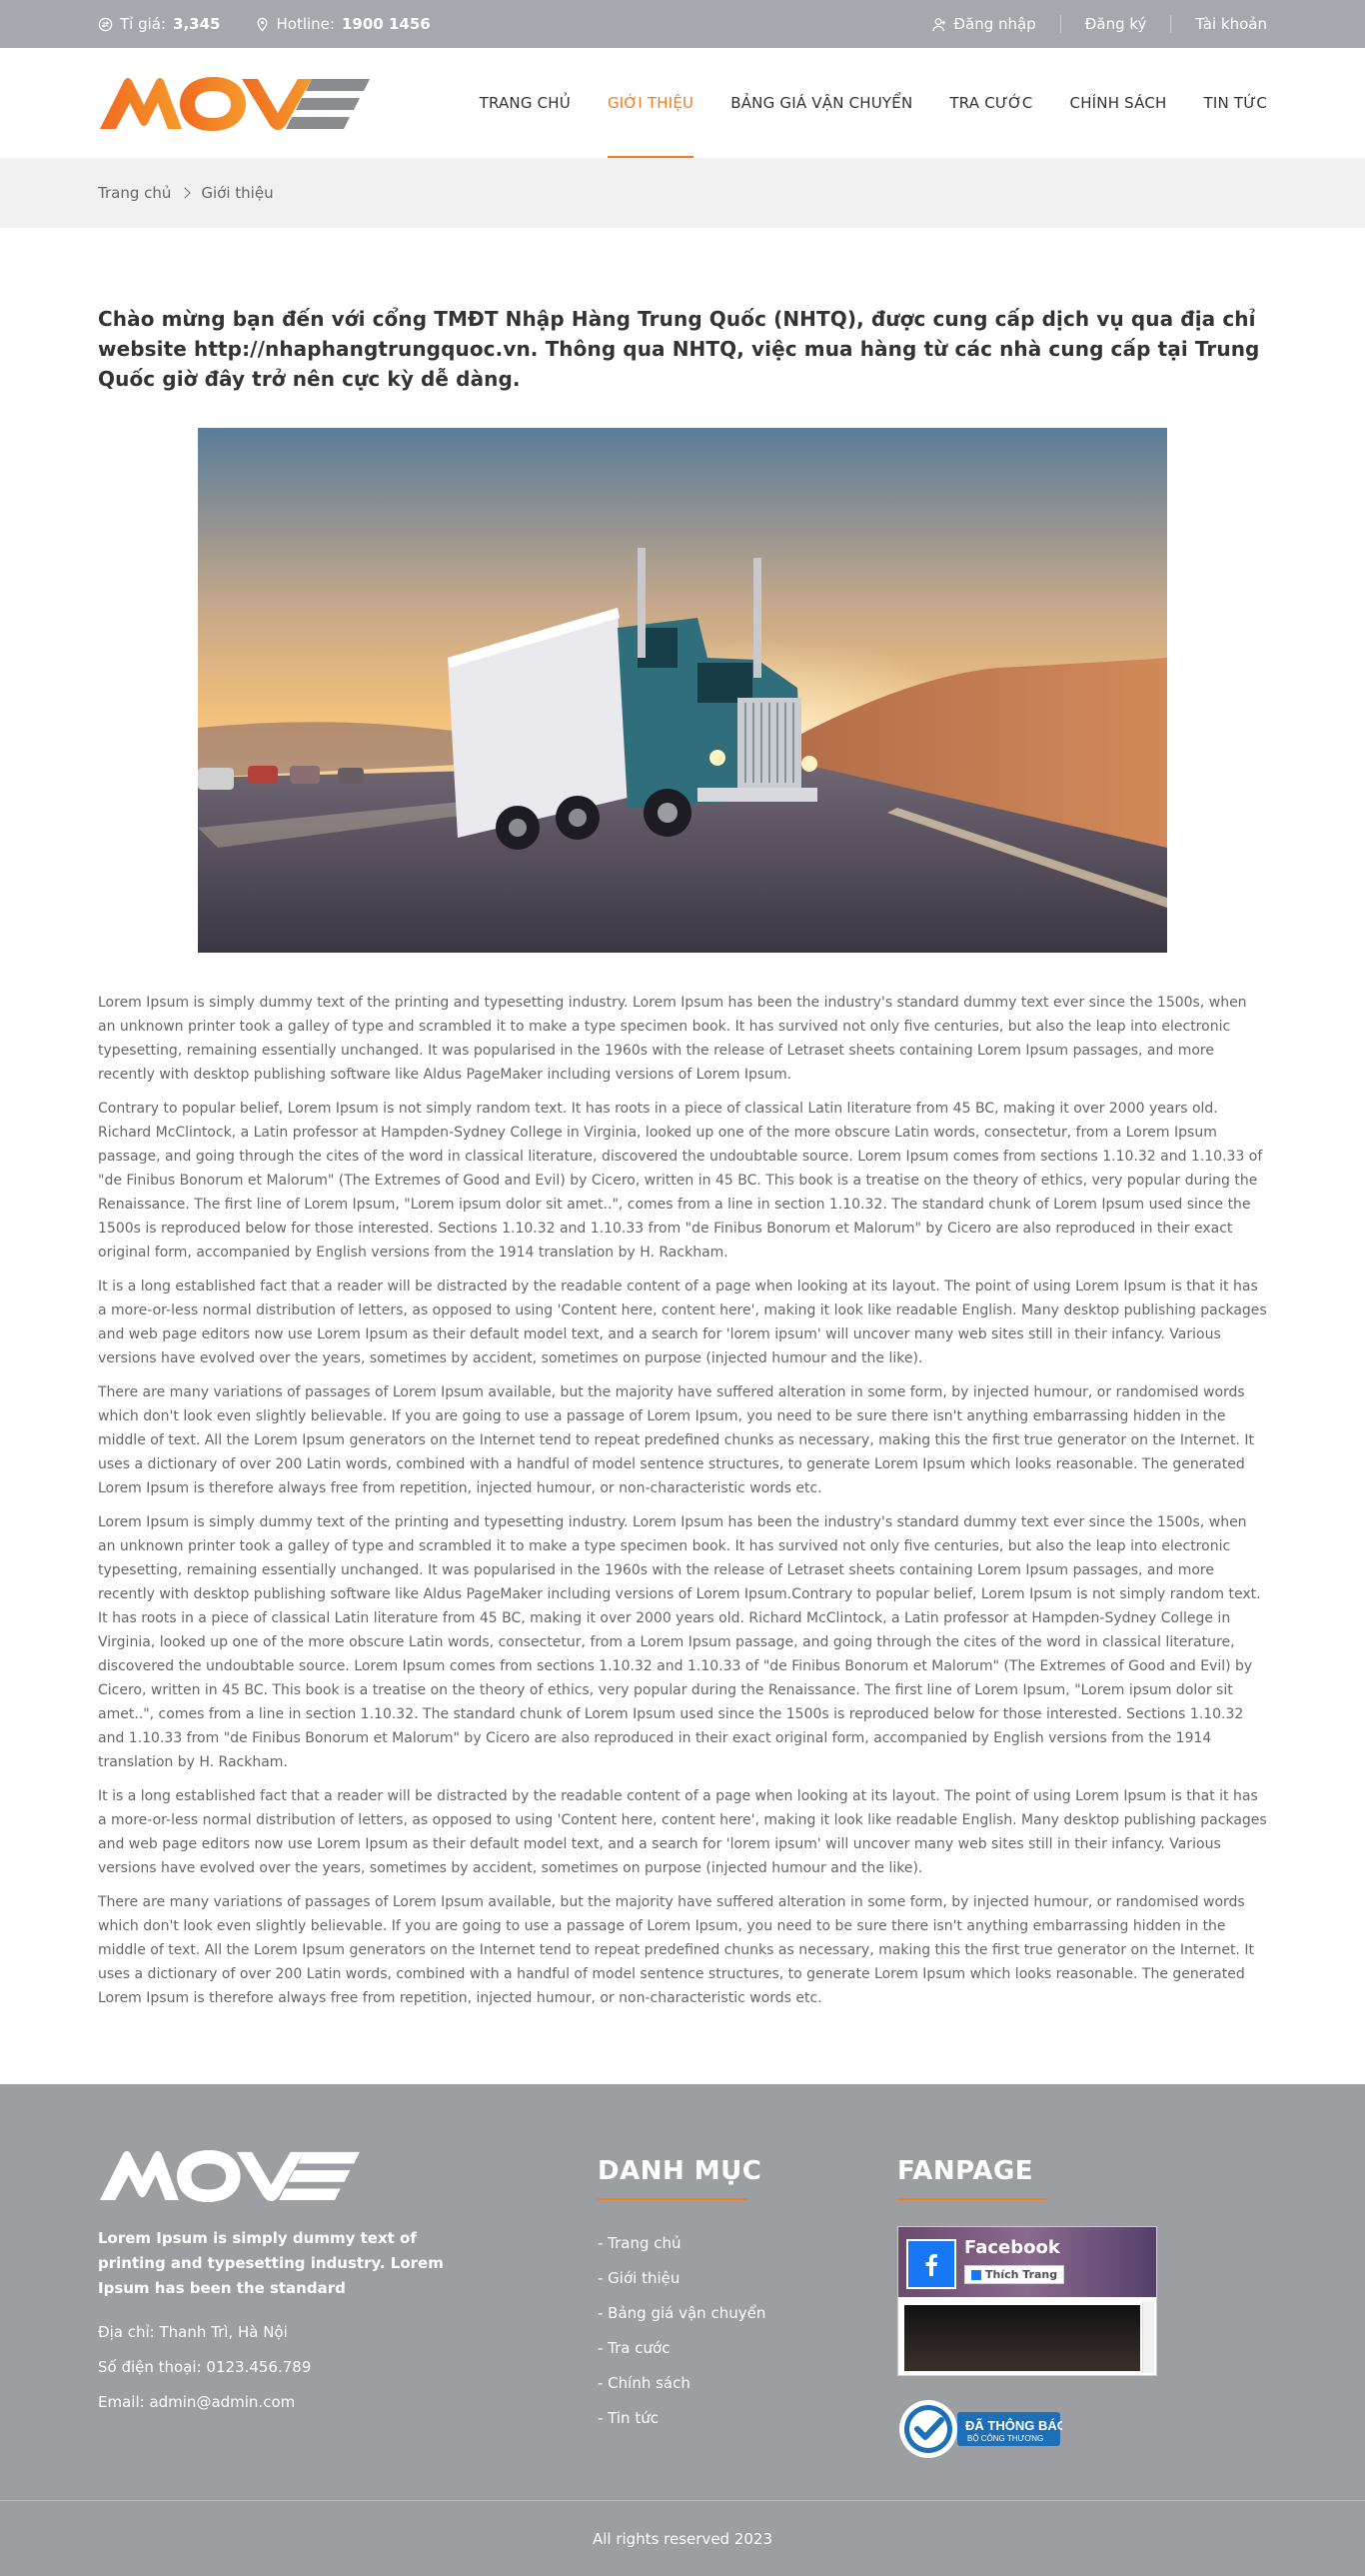 The image size is (1365, 2576). Describe the element at coordinates (931, 2264) in the screenshot. I see `facebook-icon` at that location.